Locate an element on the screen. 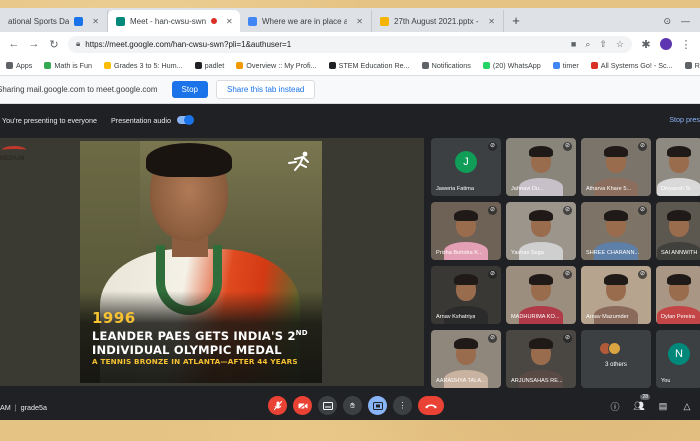 The height and width of the screenshot is (441, 700). bookmark-math-is-fun: Math is Fun is located at coordinates (68, 65).